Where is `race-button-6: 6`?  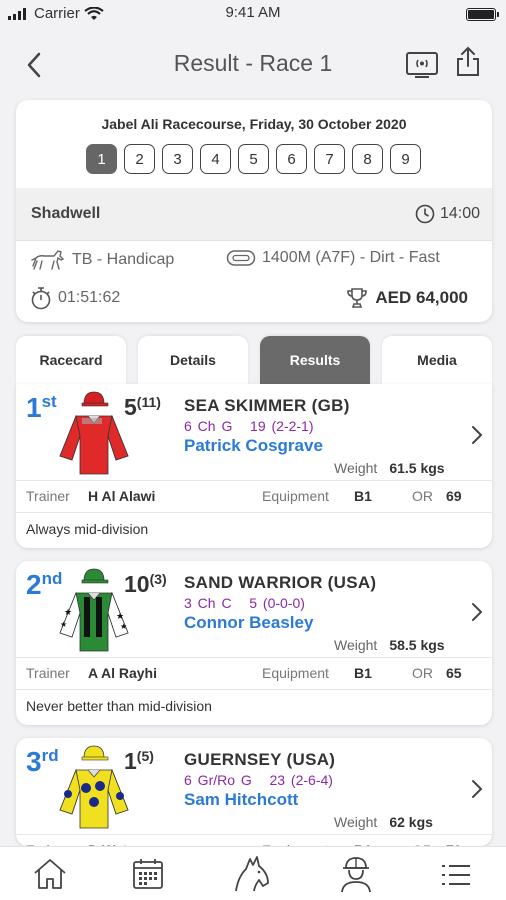 race-button-6: 6 is located at coordinates (291, 159).